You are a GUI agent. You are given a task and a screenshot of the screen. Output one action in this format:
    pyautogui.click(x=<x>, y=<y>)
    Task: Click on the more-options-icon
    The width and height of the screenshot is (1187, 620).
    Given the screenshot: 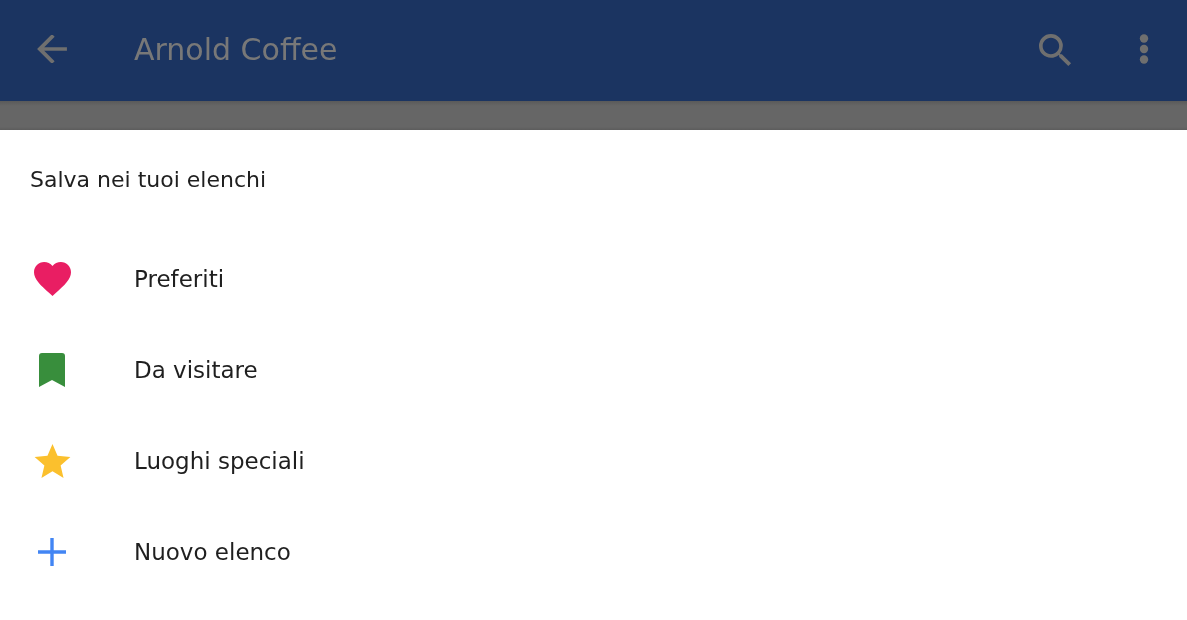 What is the action you would take?
    pyautogui.click(x=1144, y=48)
    